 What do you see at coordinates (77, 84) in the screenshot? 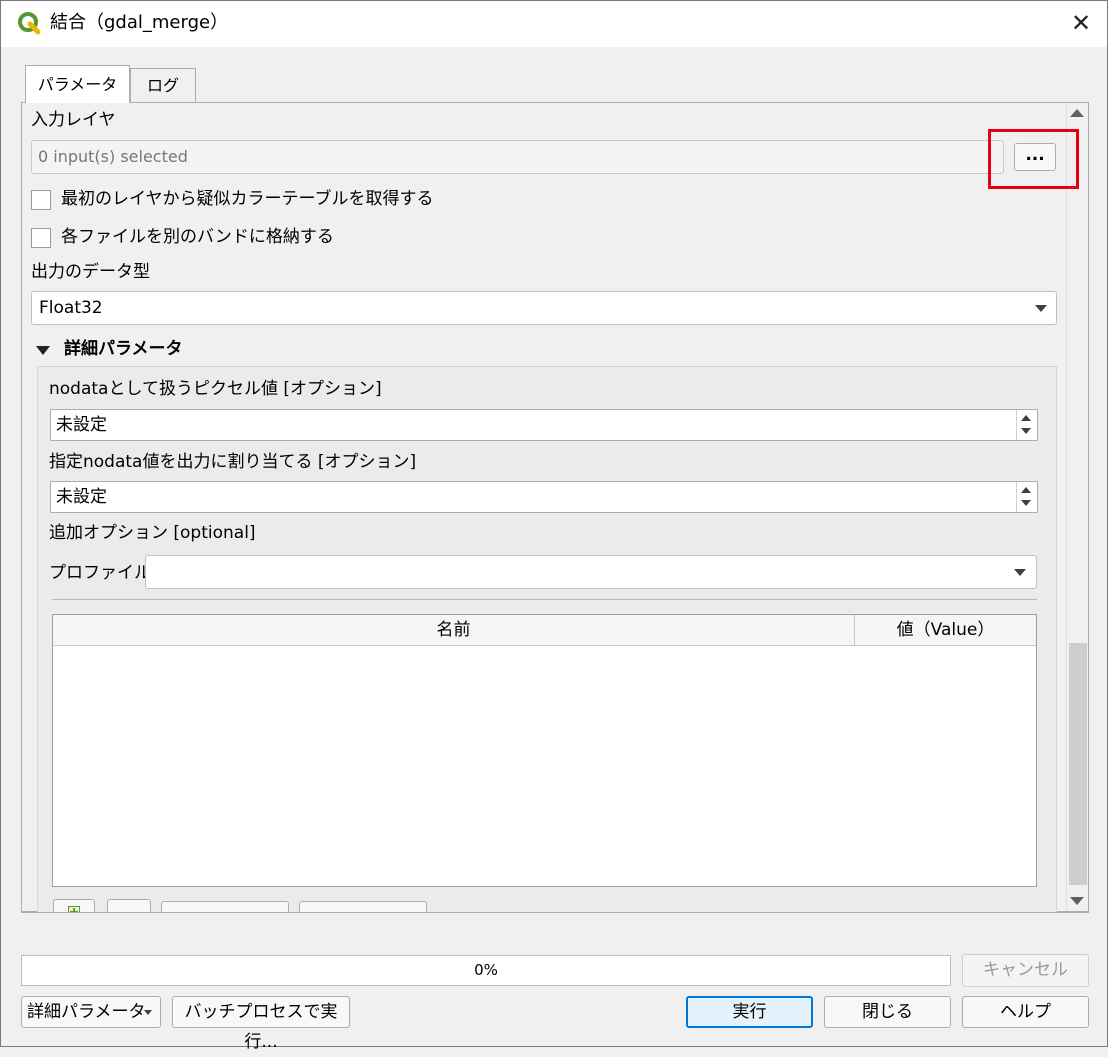
I see `tab-parameters: パラメータ` at bounding box center [77, 84].